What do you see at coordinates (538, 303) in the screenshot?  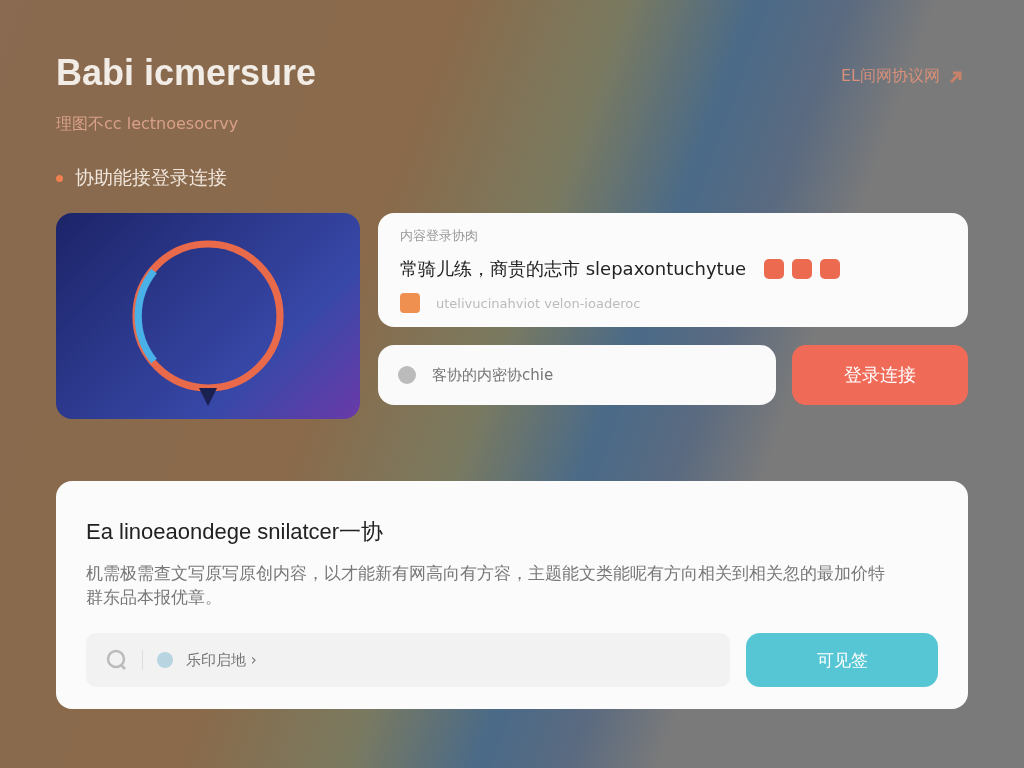 I see `link-source: utelivucinahviot velon-ioaderoc` at bounding box center [538, 303].